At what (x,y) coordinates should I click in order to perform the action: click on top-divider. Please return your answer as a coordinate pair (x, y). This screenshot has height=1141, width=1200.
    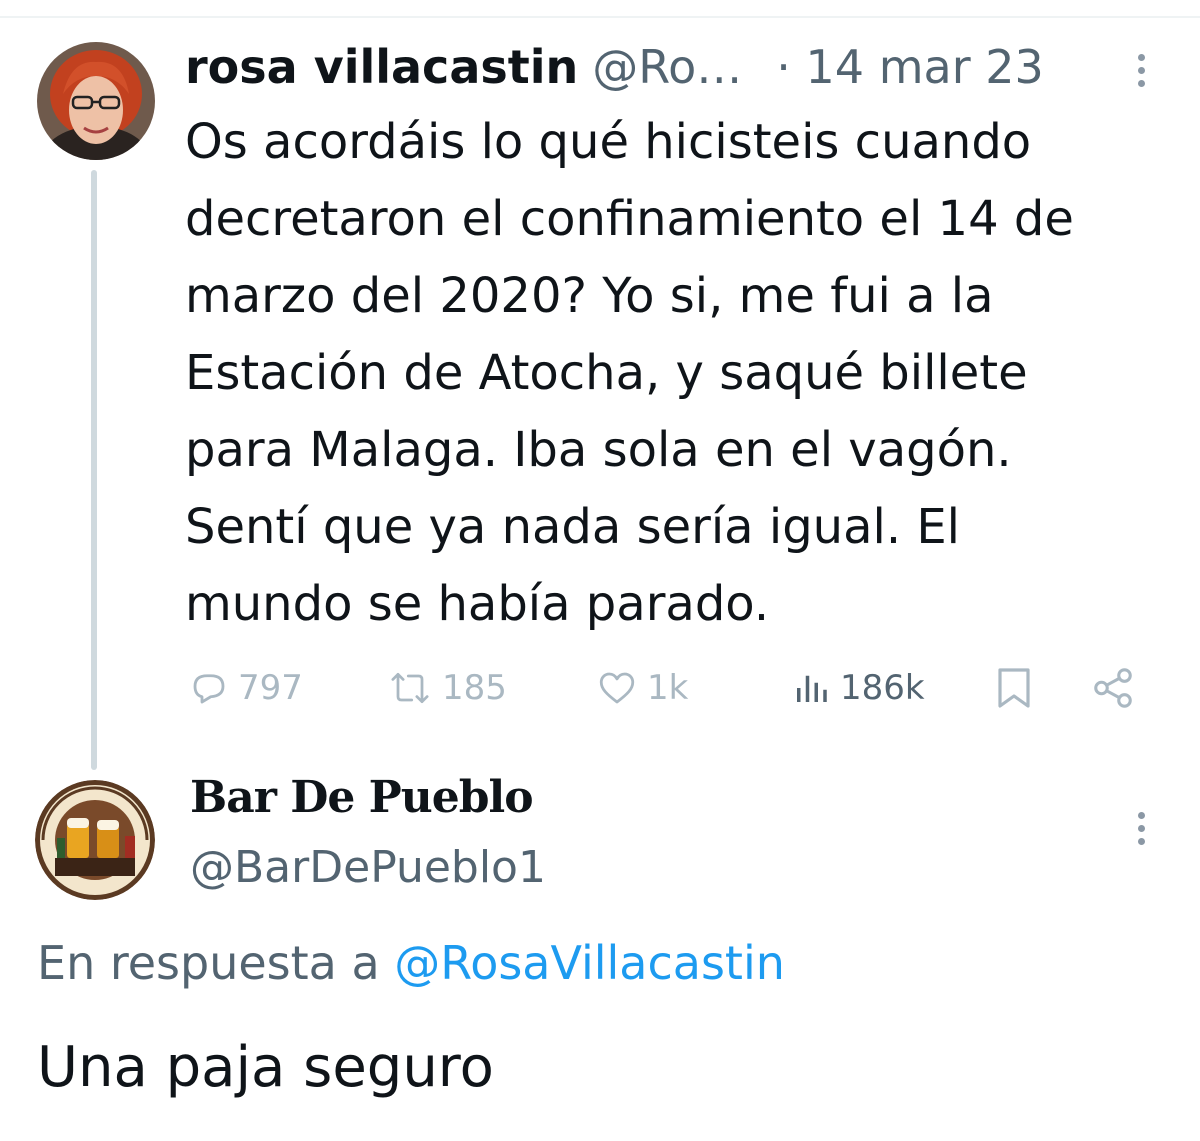
    Looking at the image, I should click on (600, 17).